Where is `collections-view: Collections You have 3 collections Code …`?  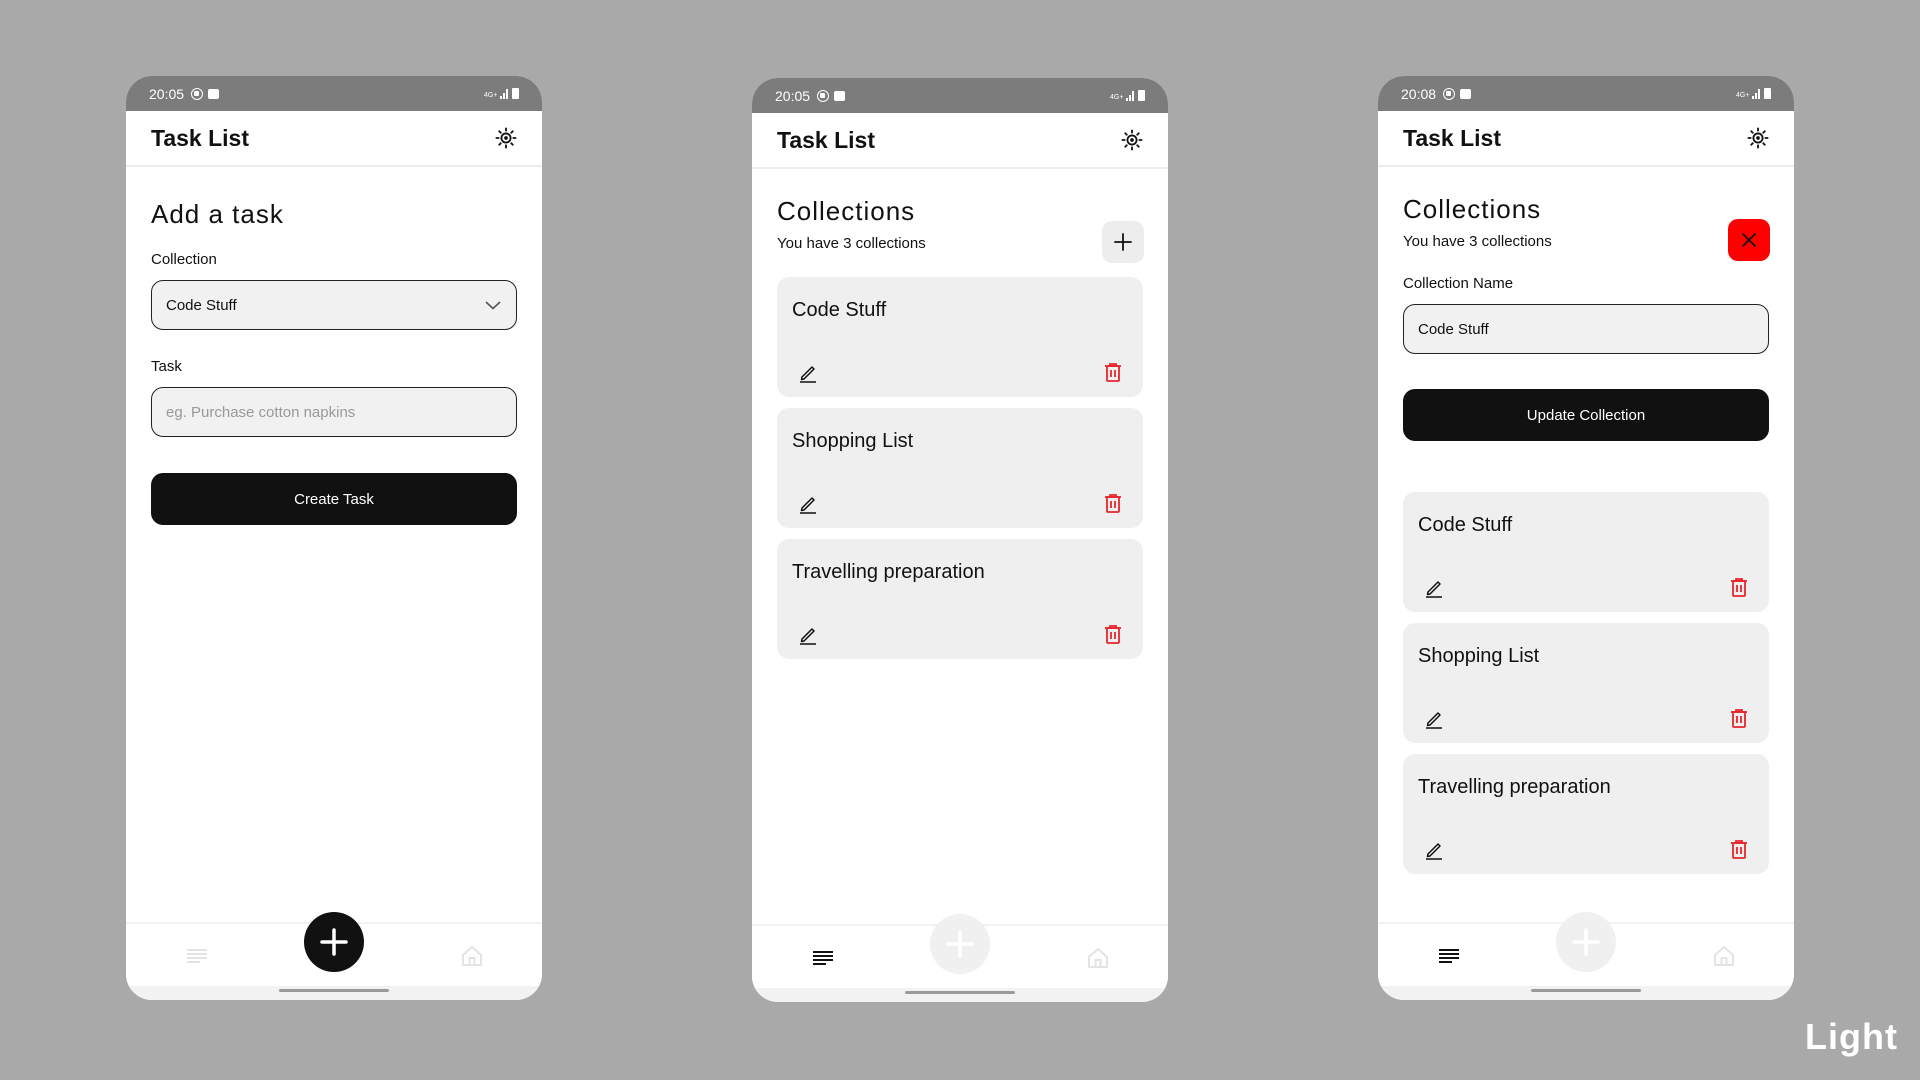
collections-view: Collections You have 3 collections Code … is located at coordinates (960, 427).